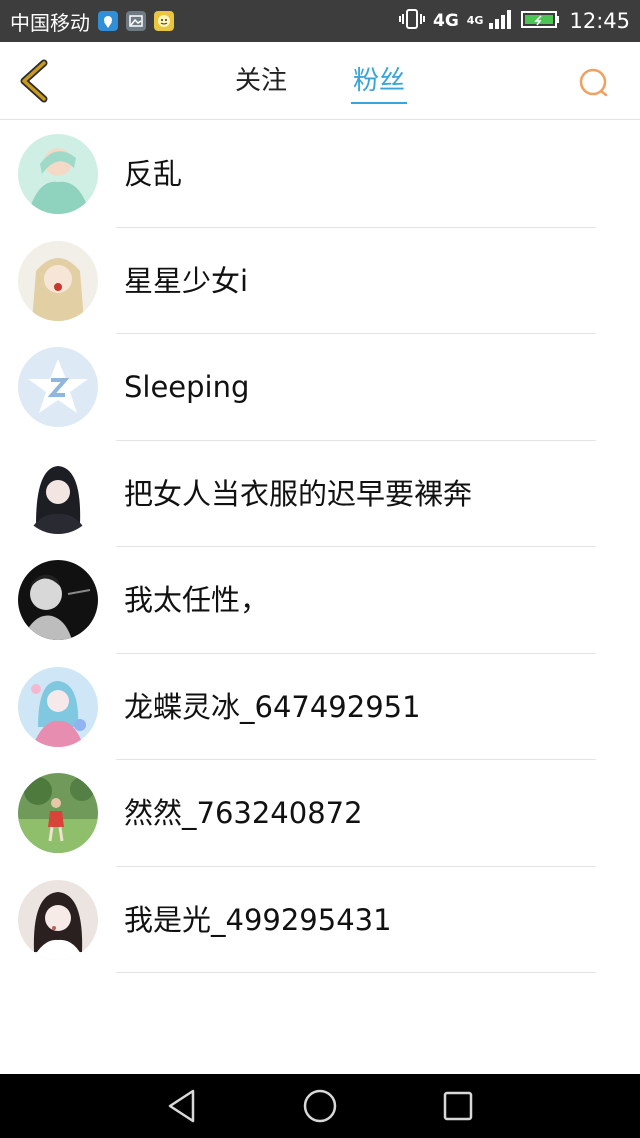  I want to click on tab-fans: 粉丝, so click(379, 81).